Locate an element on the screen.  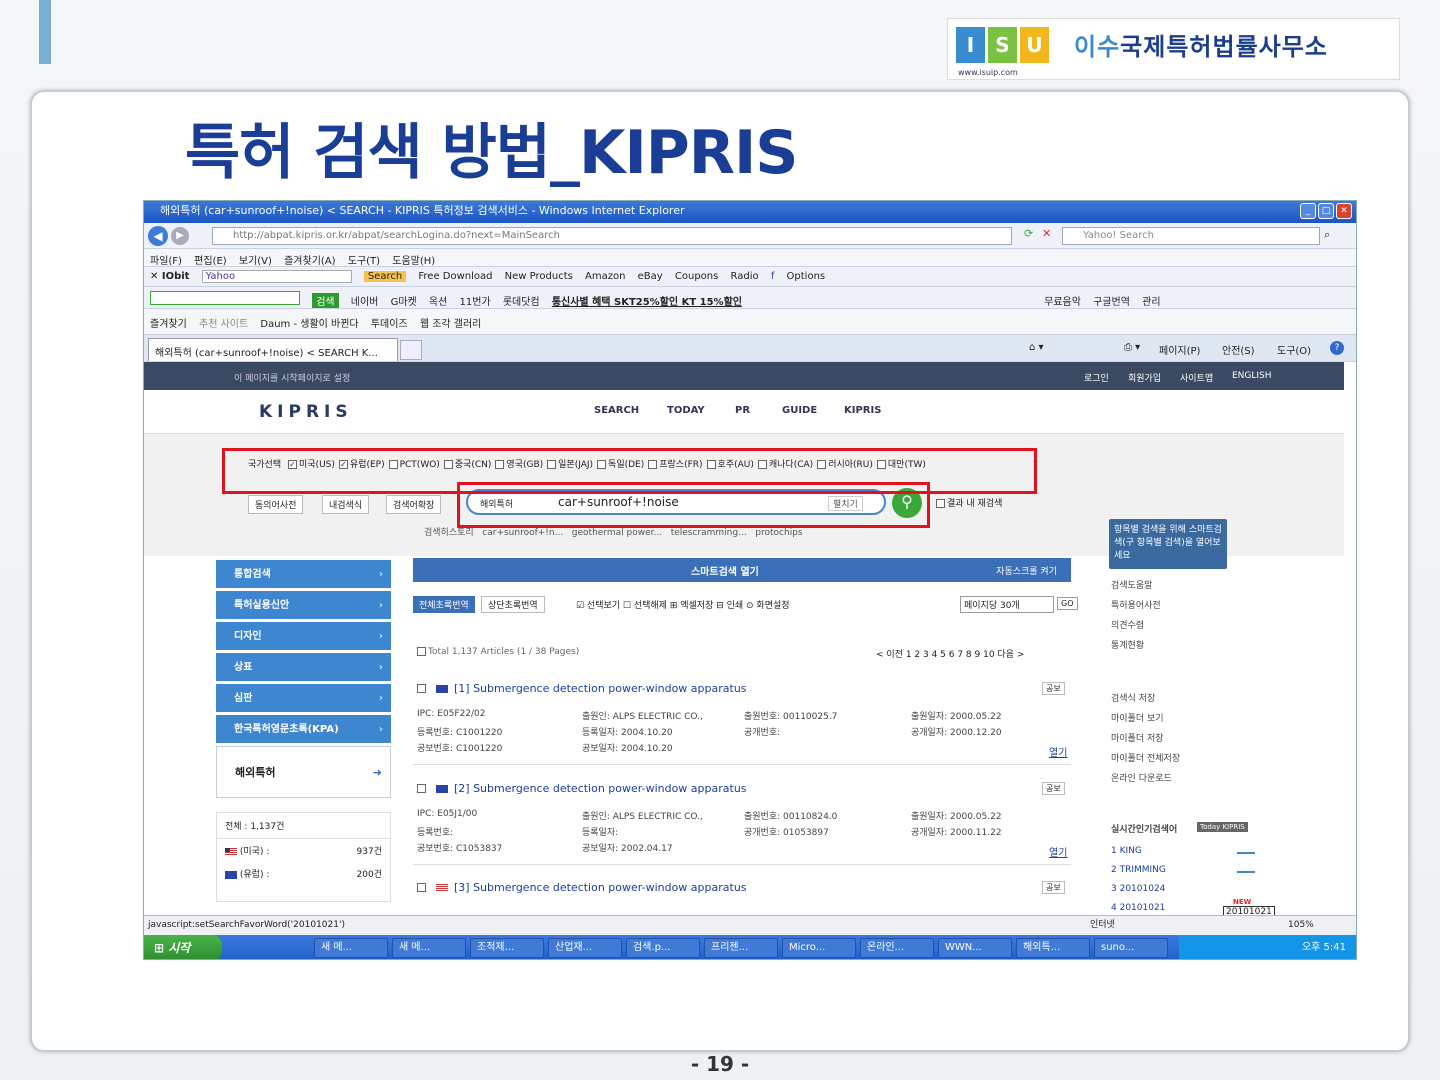
sitemap-link: 사이트맵 is located at coordinates (1196, 377).